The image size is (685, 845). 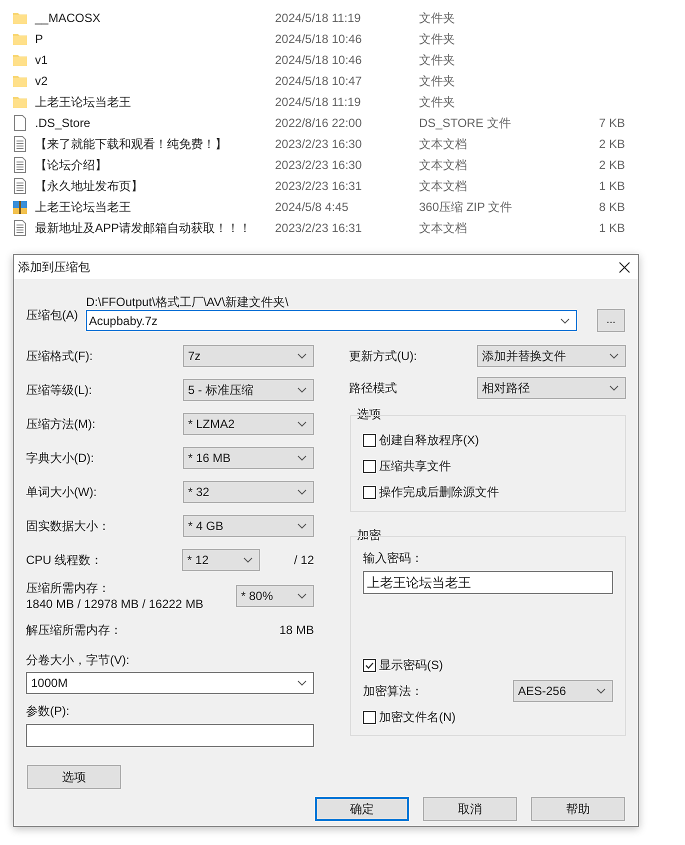 I want to click on file-name: P, so click(x=39, y=39).